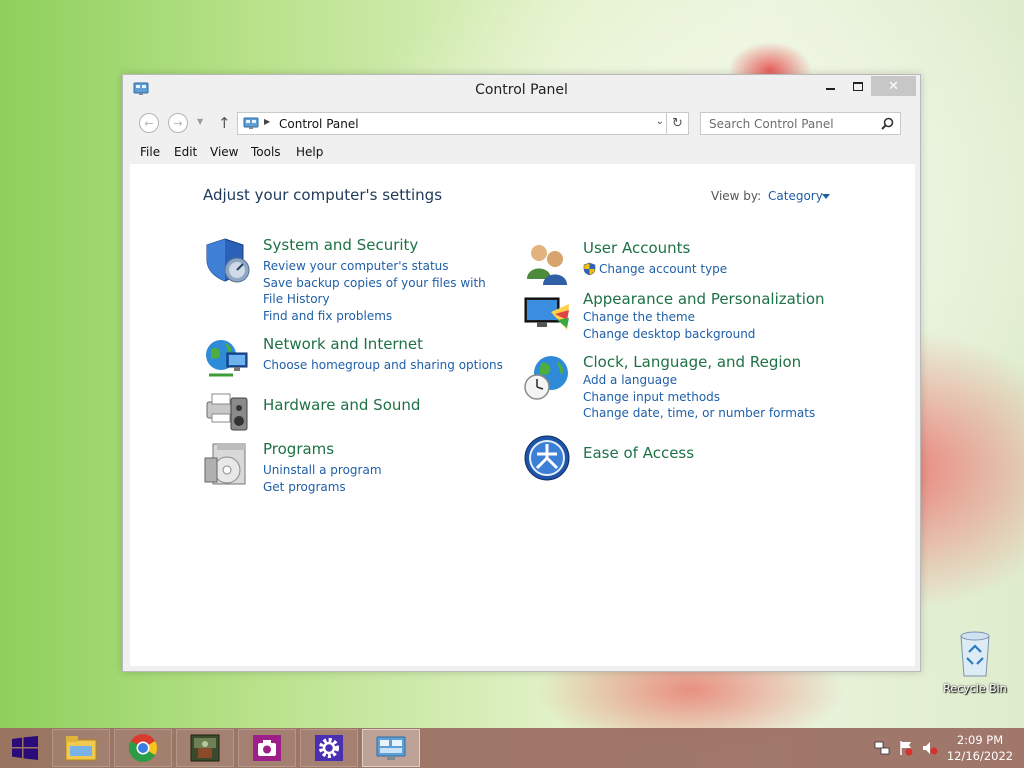 The width and height of the screenshot is (1024, 768). Describe the element at coordinates (704, 299) in the screenshot. I see `category-title: Appearance and Personalization` at that location.